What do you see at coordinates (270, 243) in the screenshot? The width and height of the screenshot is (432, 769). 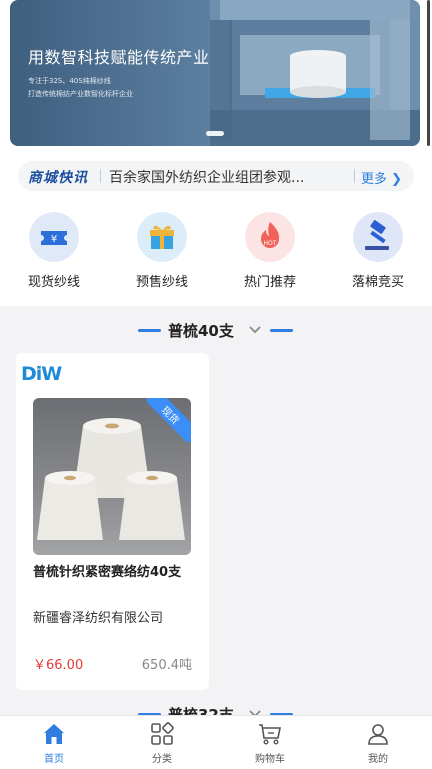 I see `svg-text: HOT` at bounding box center [270, 243].